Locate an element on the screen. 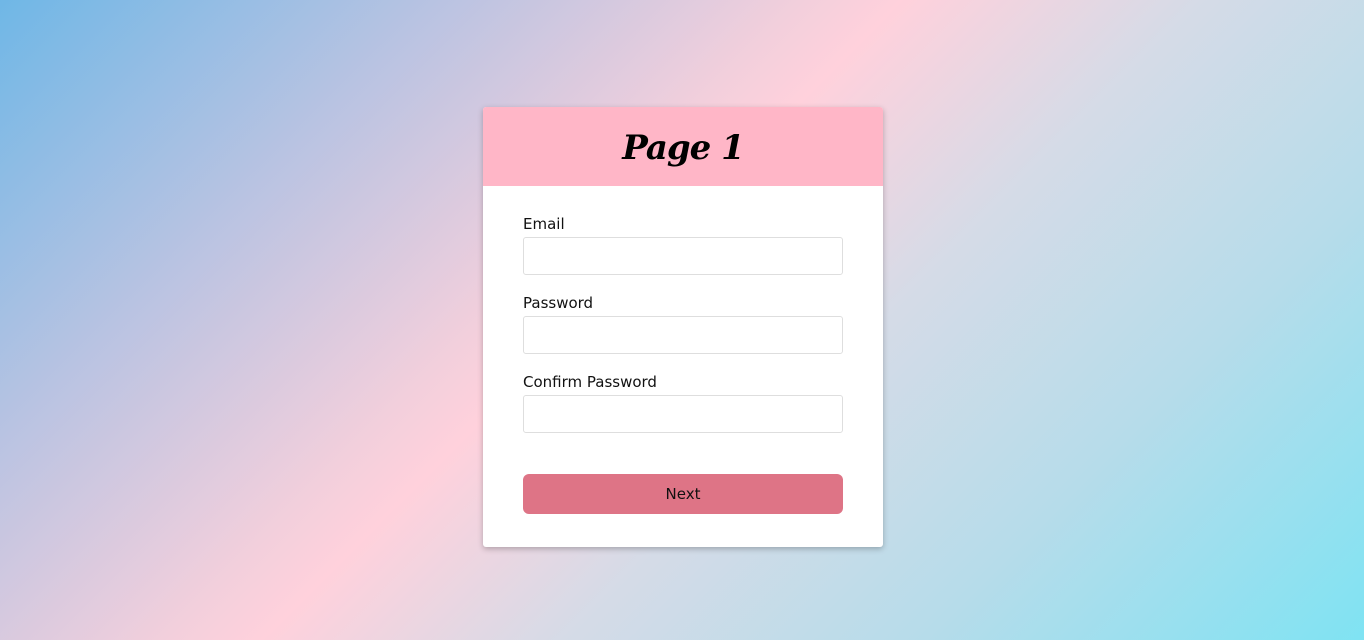 This screenshot has width=1364, height=640. password-field is located at coordinates (683, 335).